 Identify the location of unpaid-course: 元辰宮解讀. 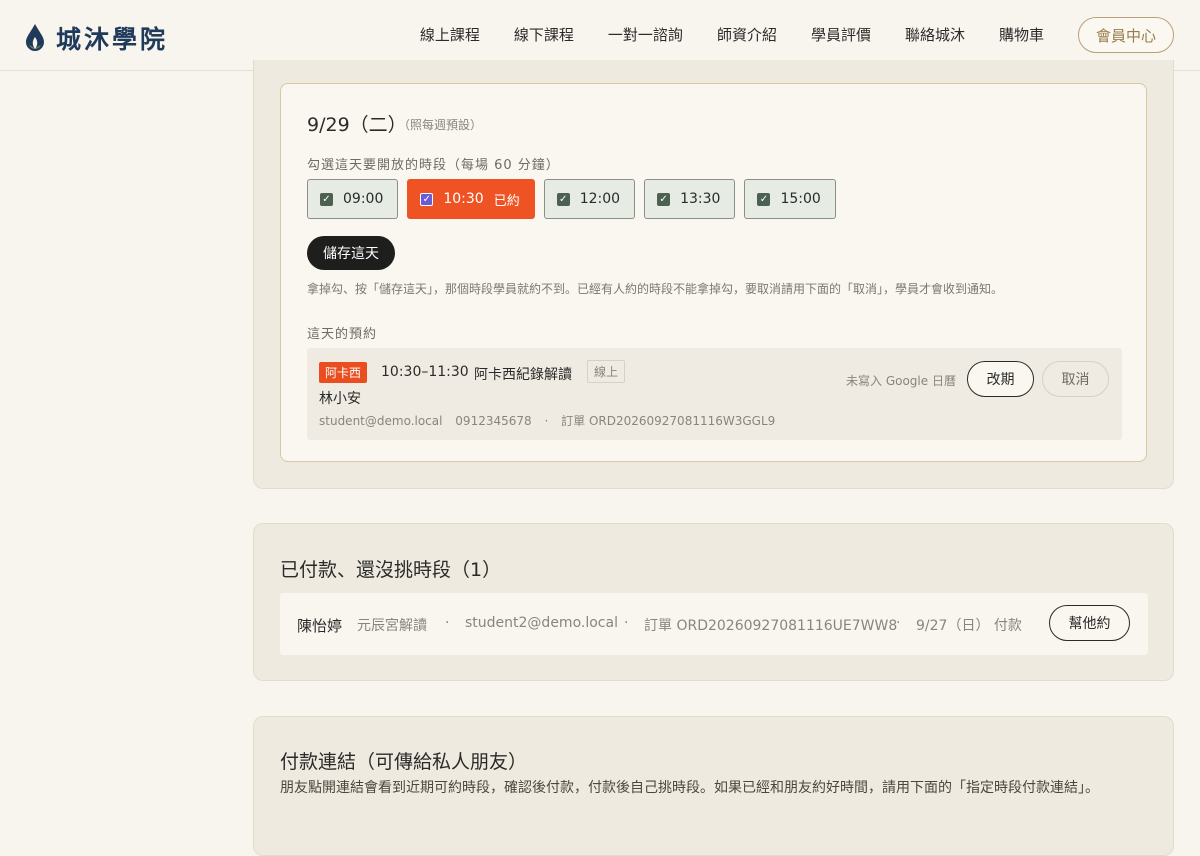
(392, 626).